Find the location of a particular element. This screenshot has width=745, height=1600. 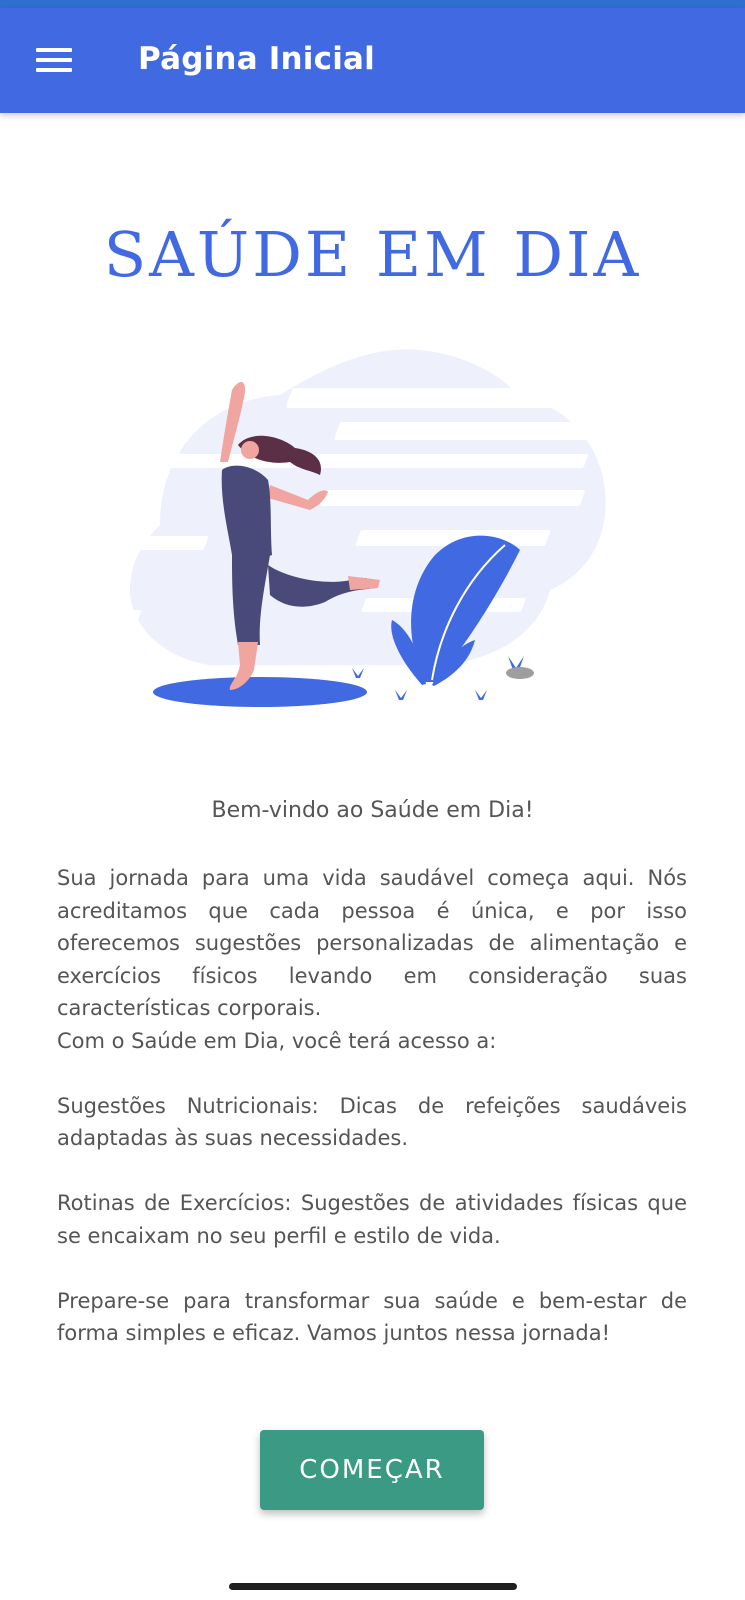

home-indicator is located at coordinates (373, 1586).